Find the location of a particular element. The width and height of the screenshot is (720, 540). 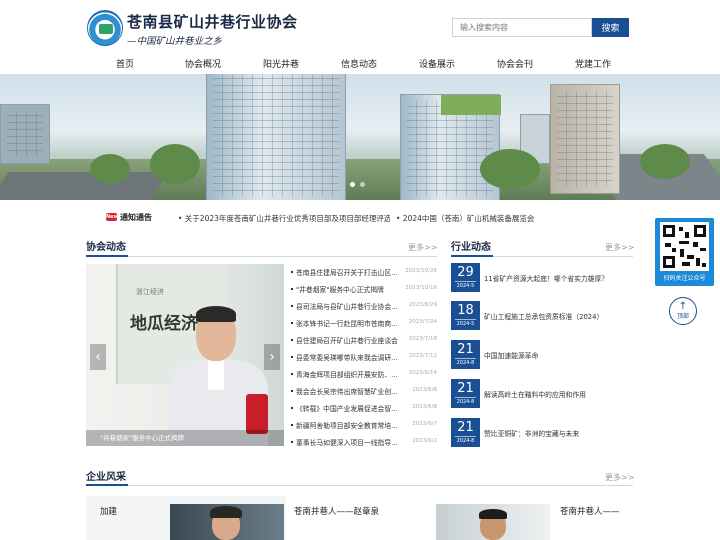

logo-emblem-icon is located at coordinates (106, 29).